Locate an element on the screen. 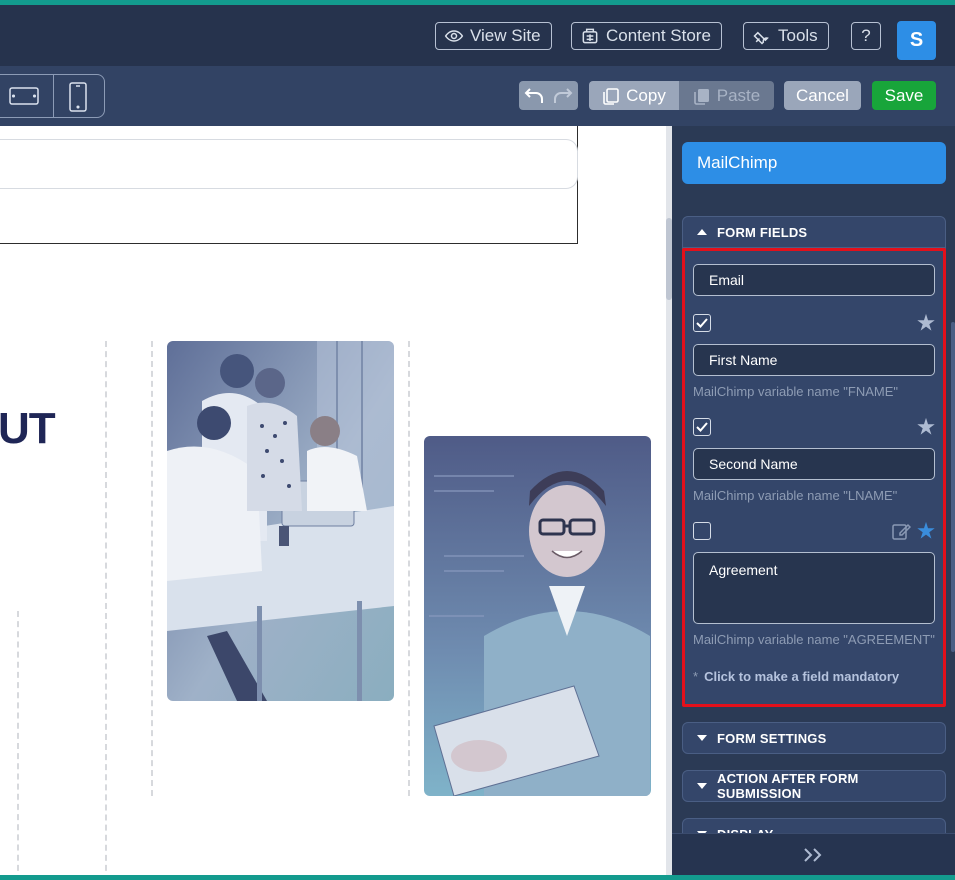 The width and height of the screenshot is (955, 880). mobile-icon is located at coordinates (78, 97).